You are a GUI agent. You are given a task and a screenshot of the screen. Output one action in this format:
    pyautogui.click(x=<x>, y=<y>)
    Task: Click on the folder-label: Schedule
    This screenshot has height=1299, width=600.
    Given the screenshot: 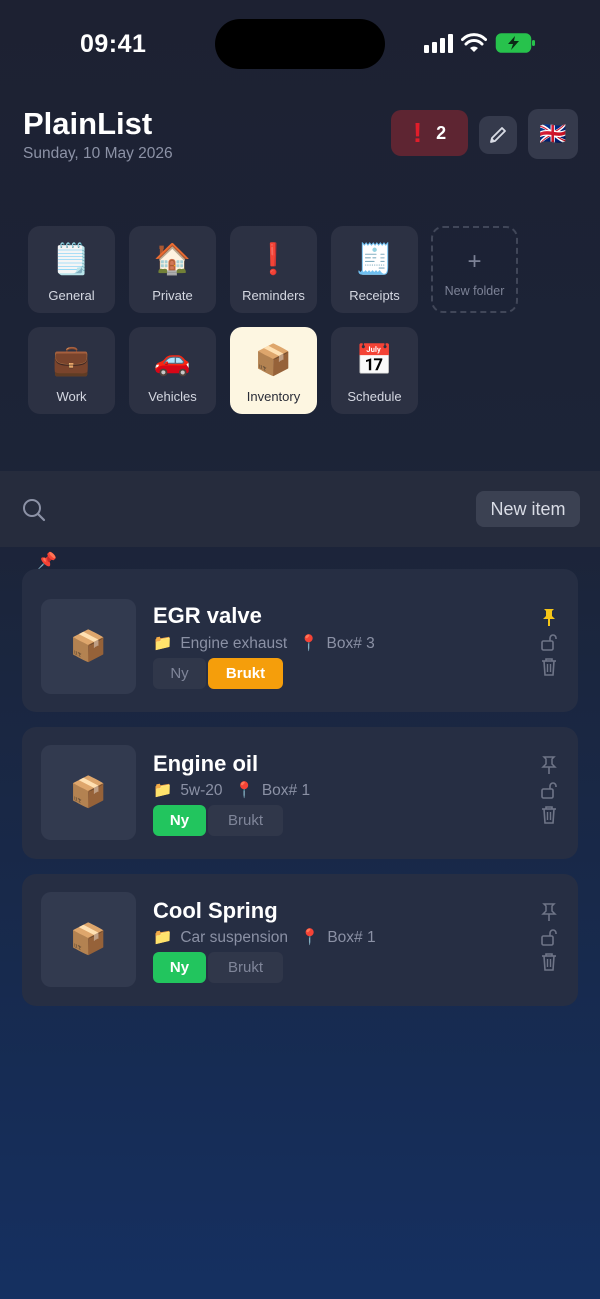 What is the action you would take?
    pyautogui.click(x=374, y=396)
    